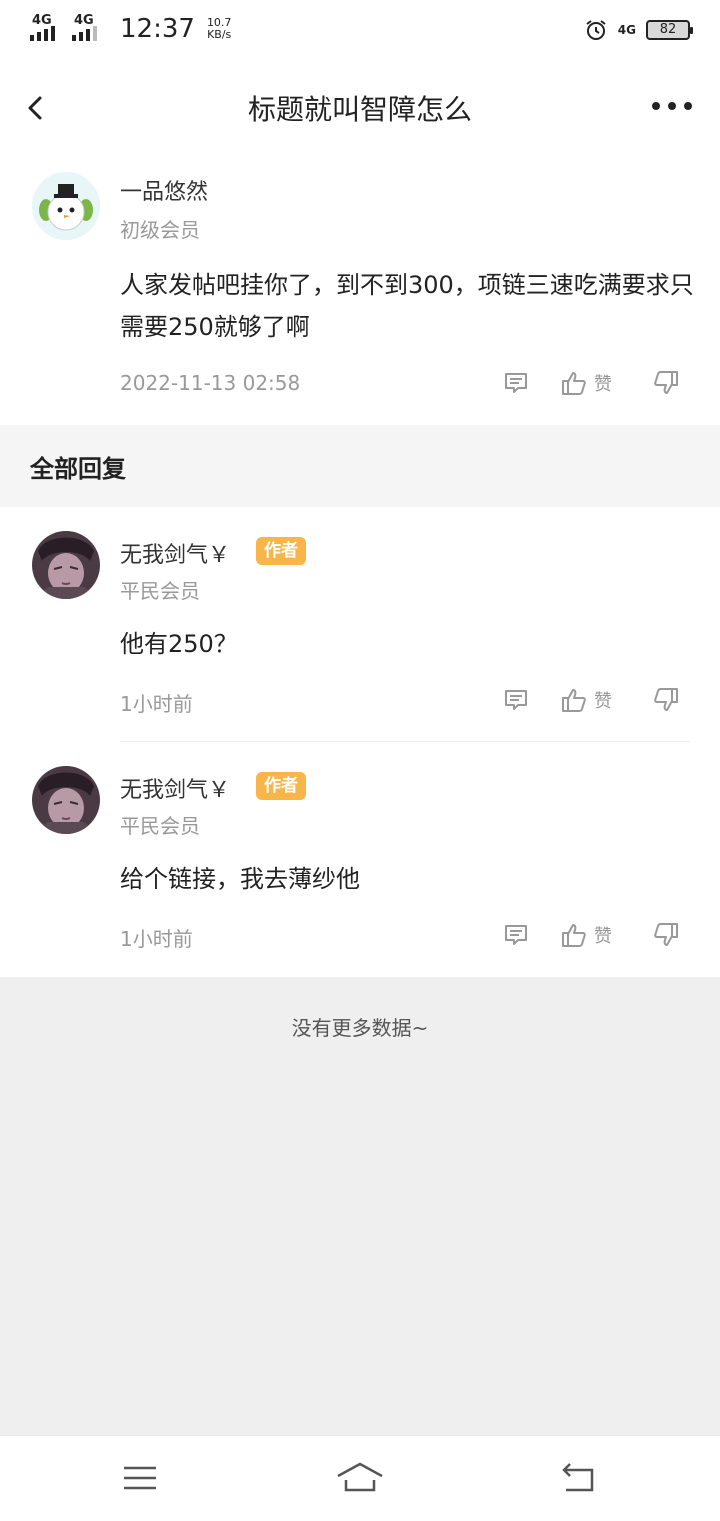 This screenshot has width=720, height=1521. I want to click on reply-content: 给个链接，我去薄纱他, so click(240, 879).